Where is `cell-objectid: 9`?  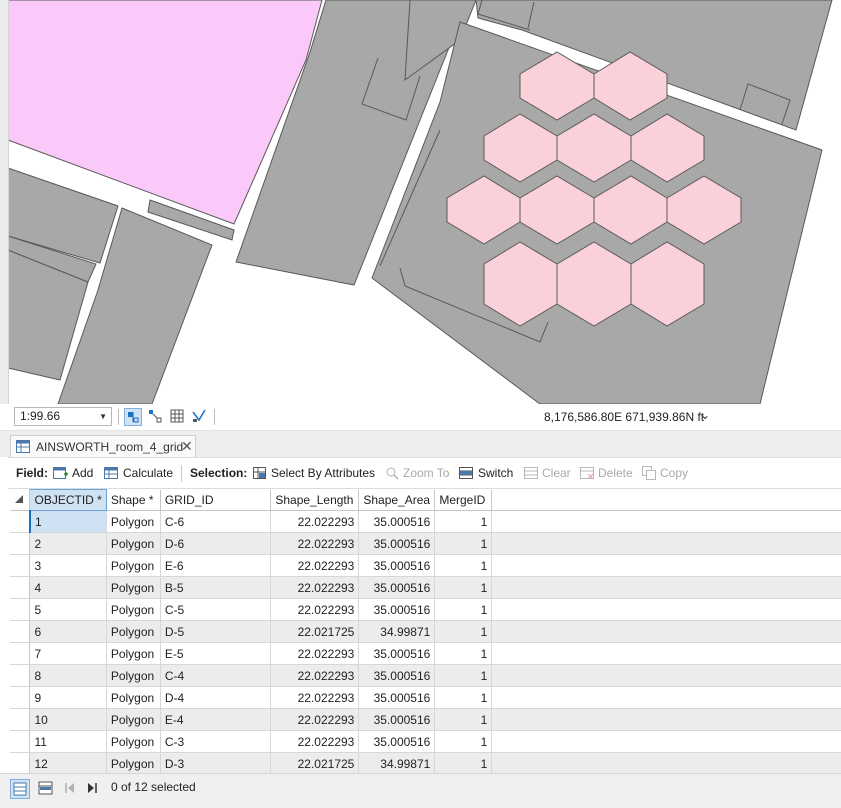 cell-objectid: 9 is located at coordinates (68, 697).